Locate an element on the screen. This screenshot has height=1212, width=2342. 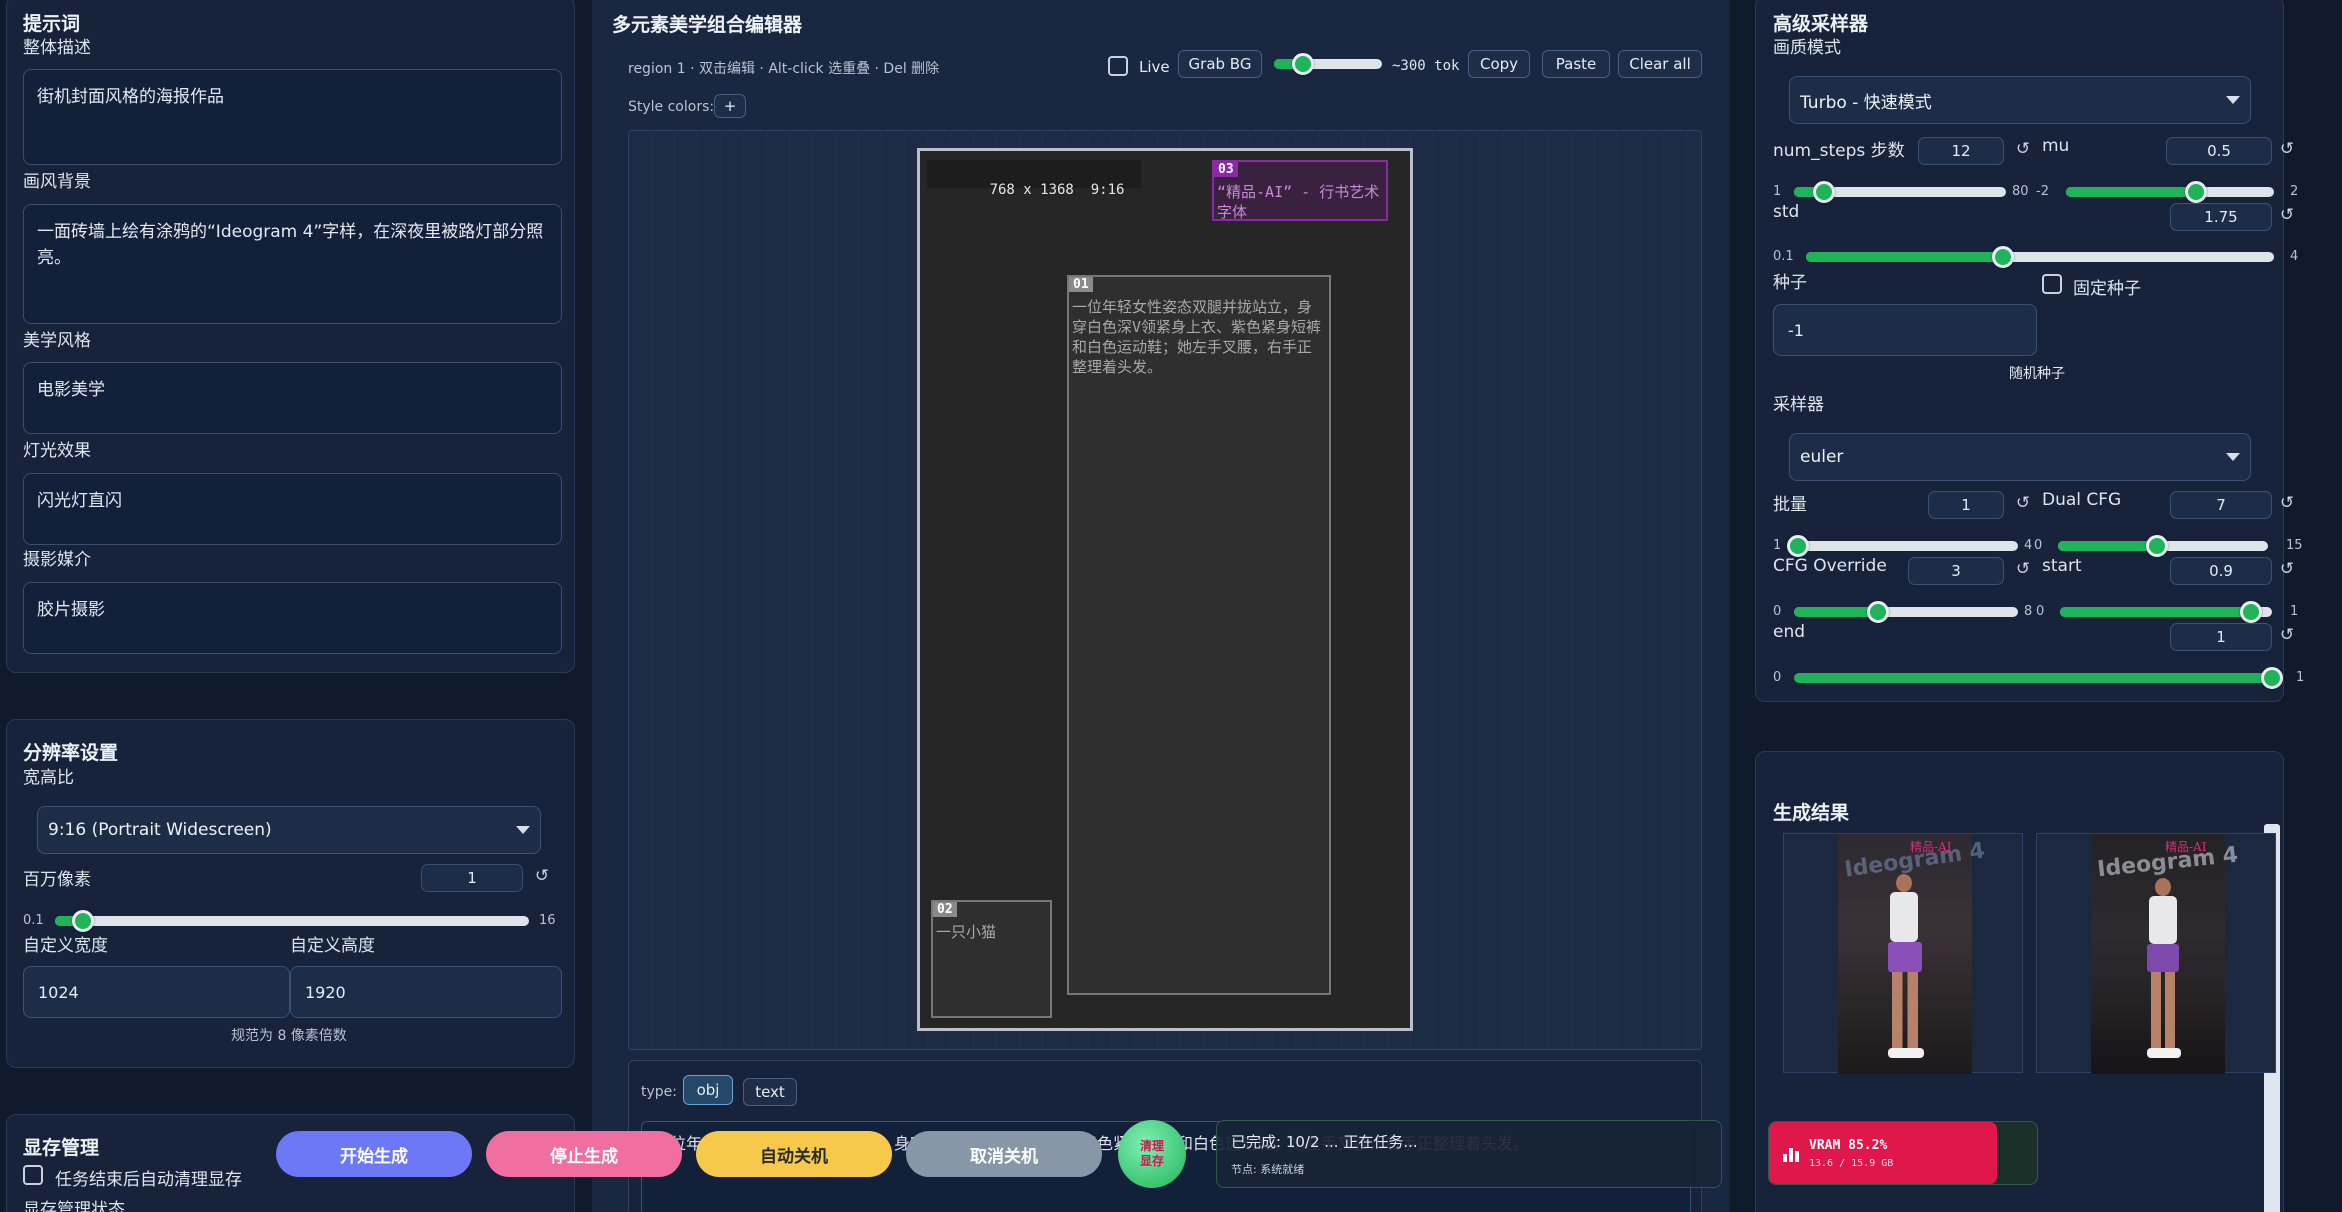
mu-label: mu is located at coordinates (2056, 146).